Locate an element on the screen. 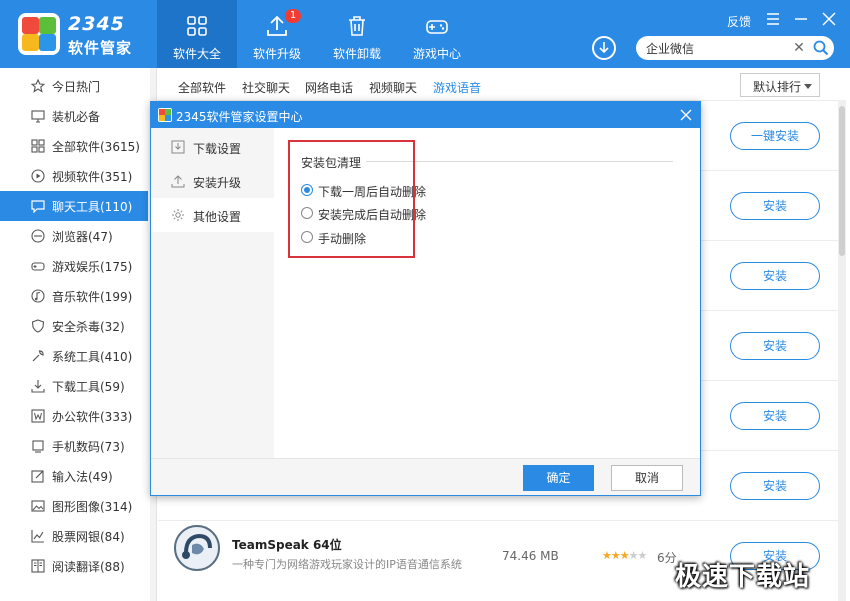  one-click-install-button: 一键安装 is located at coordinates (775, 136).